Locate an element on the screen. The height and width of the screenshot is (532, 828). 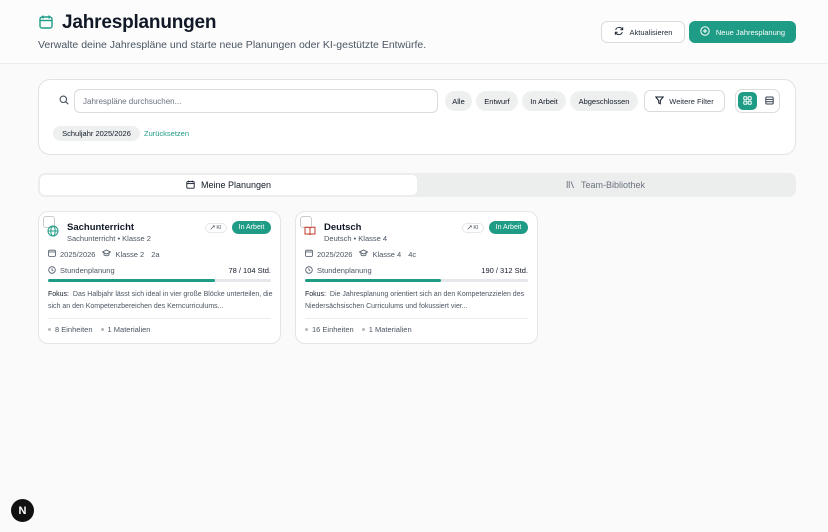
list-icon is located at coordinates (769, 101).